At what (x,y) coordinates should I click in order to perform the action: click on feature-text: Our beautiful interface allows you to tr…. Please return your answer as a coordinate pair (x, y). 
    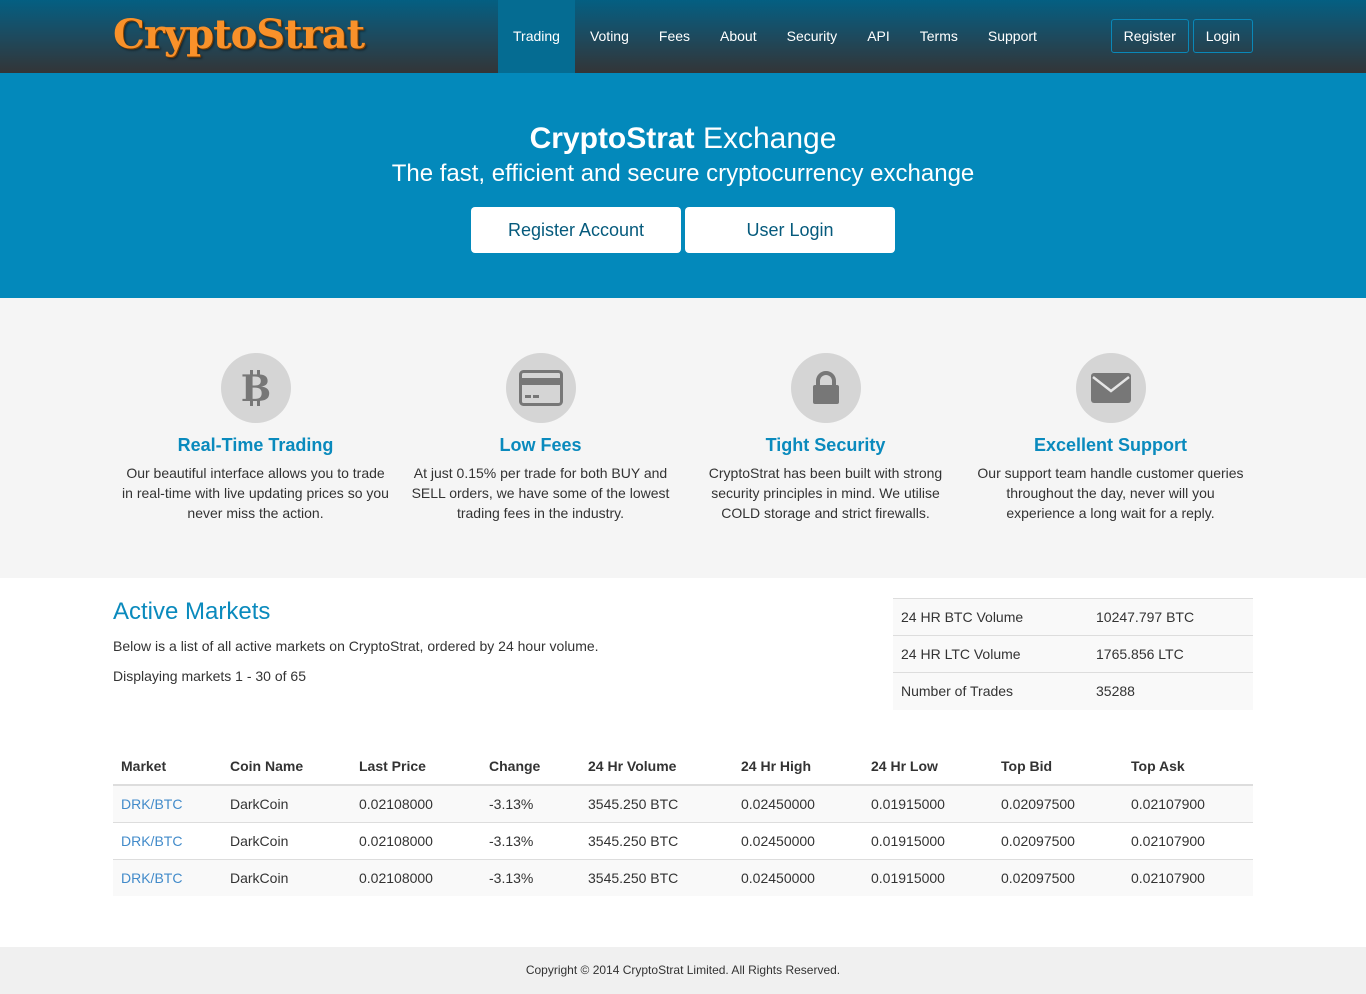
    Looking at the image, I should click on (255, 493).